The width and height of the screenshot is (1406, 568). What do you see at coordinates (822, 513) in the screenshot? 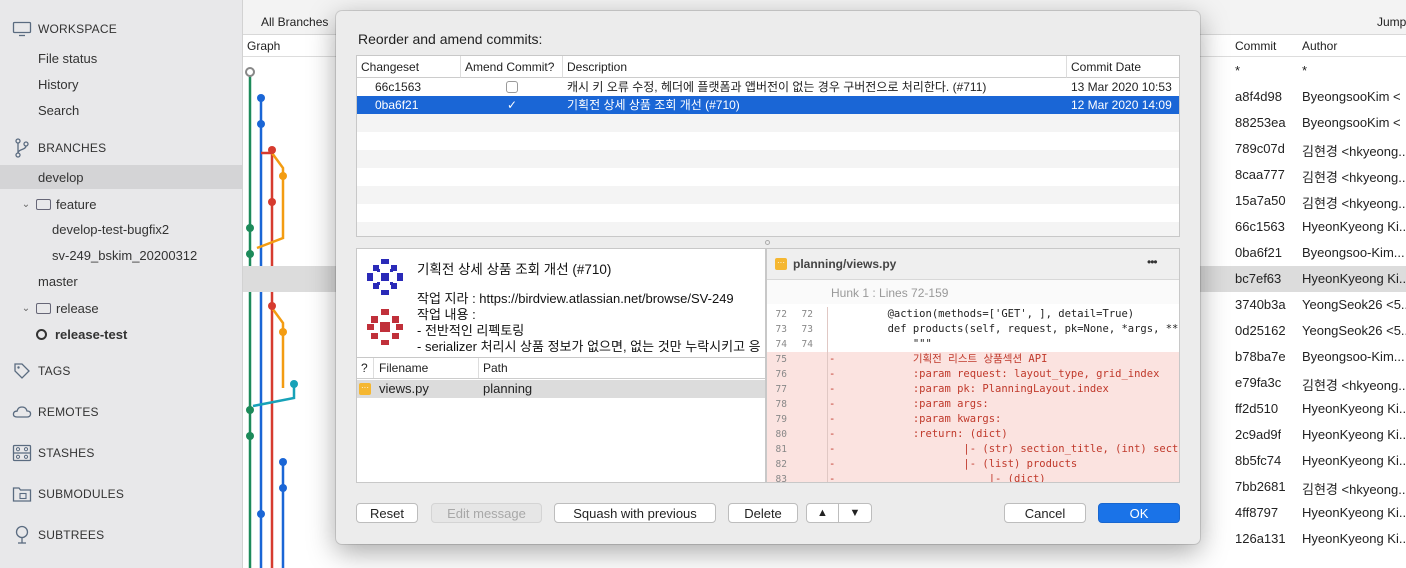
I see `move-up-button: ▲` at bounding box center [822, 513].